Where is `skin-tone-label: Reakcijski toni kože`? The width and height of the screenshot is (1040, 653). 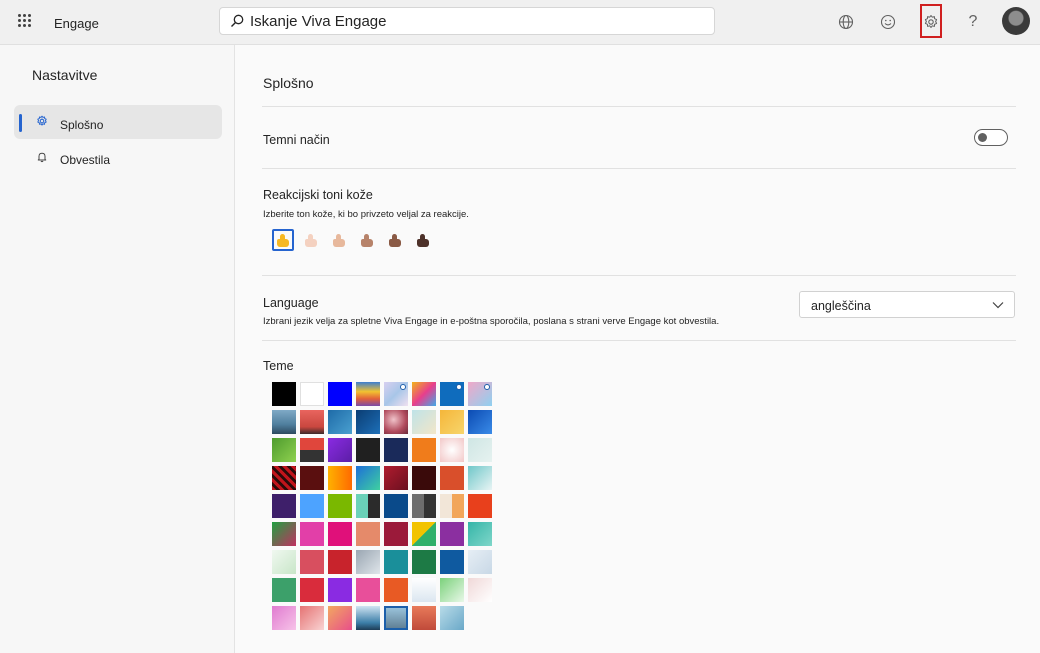 skin-tone-label: Reakcijski toni kože is located at coordinates (318, 195).